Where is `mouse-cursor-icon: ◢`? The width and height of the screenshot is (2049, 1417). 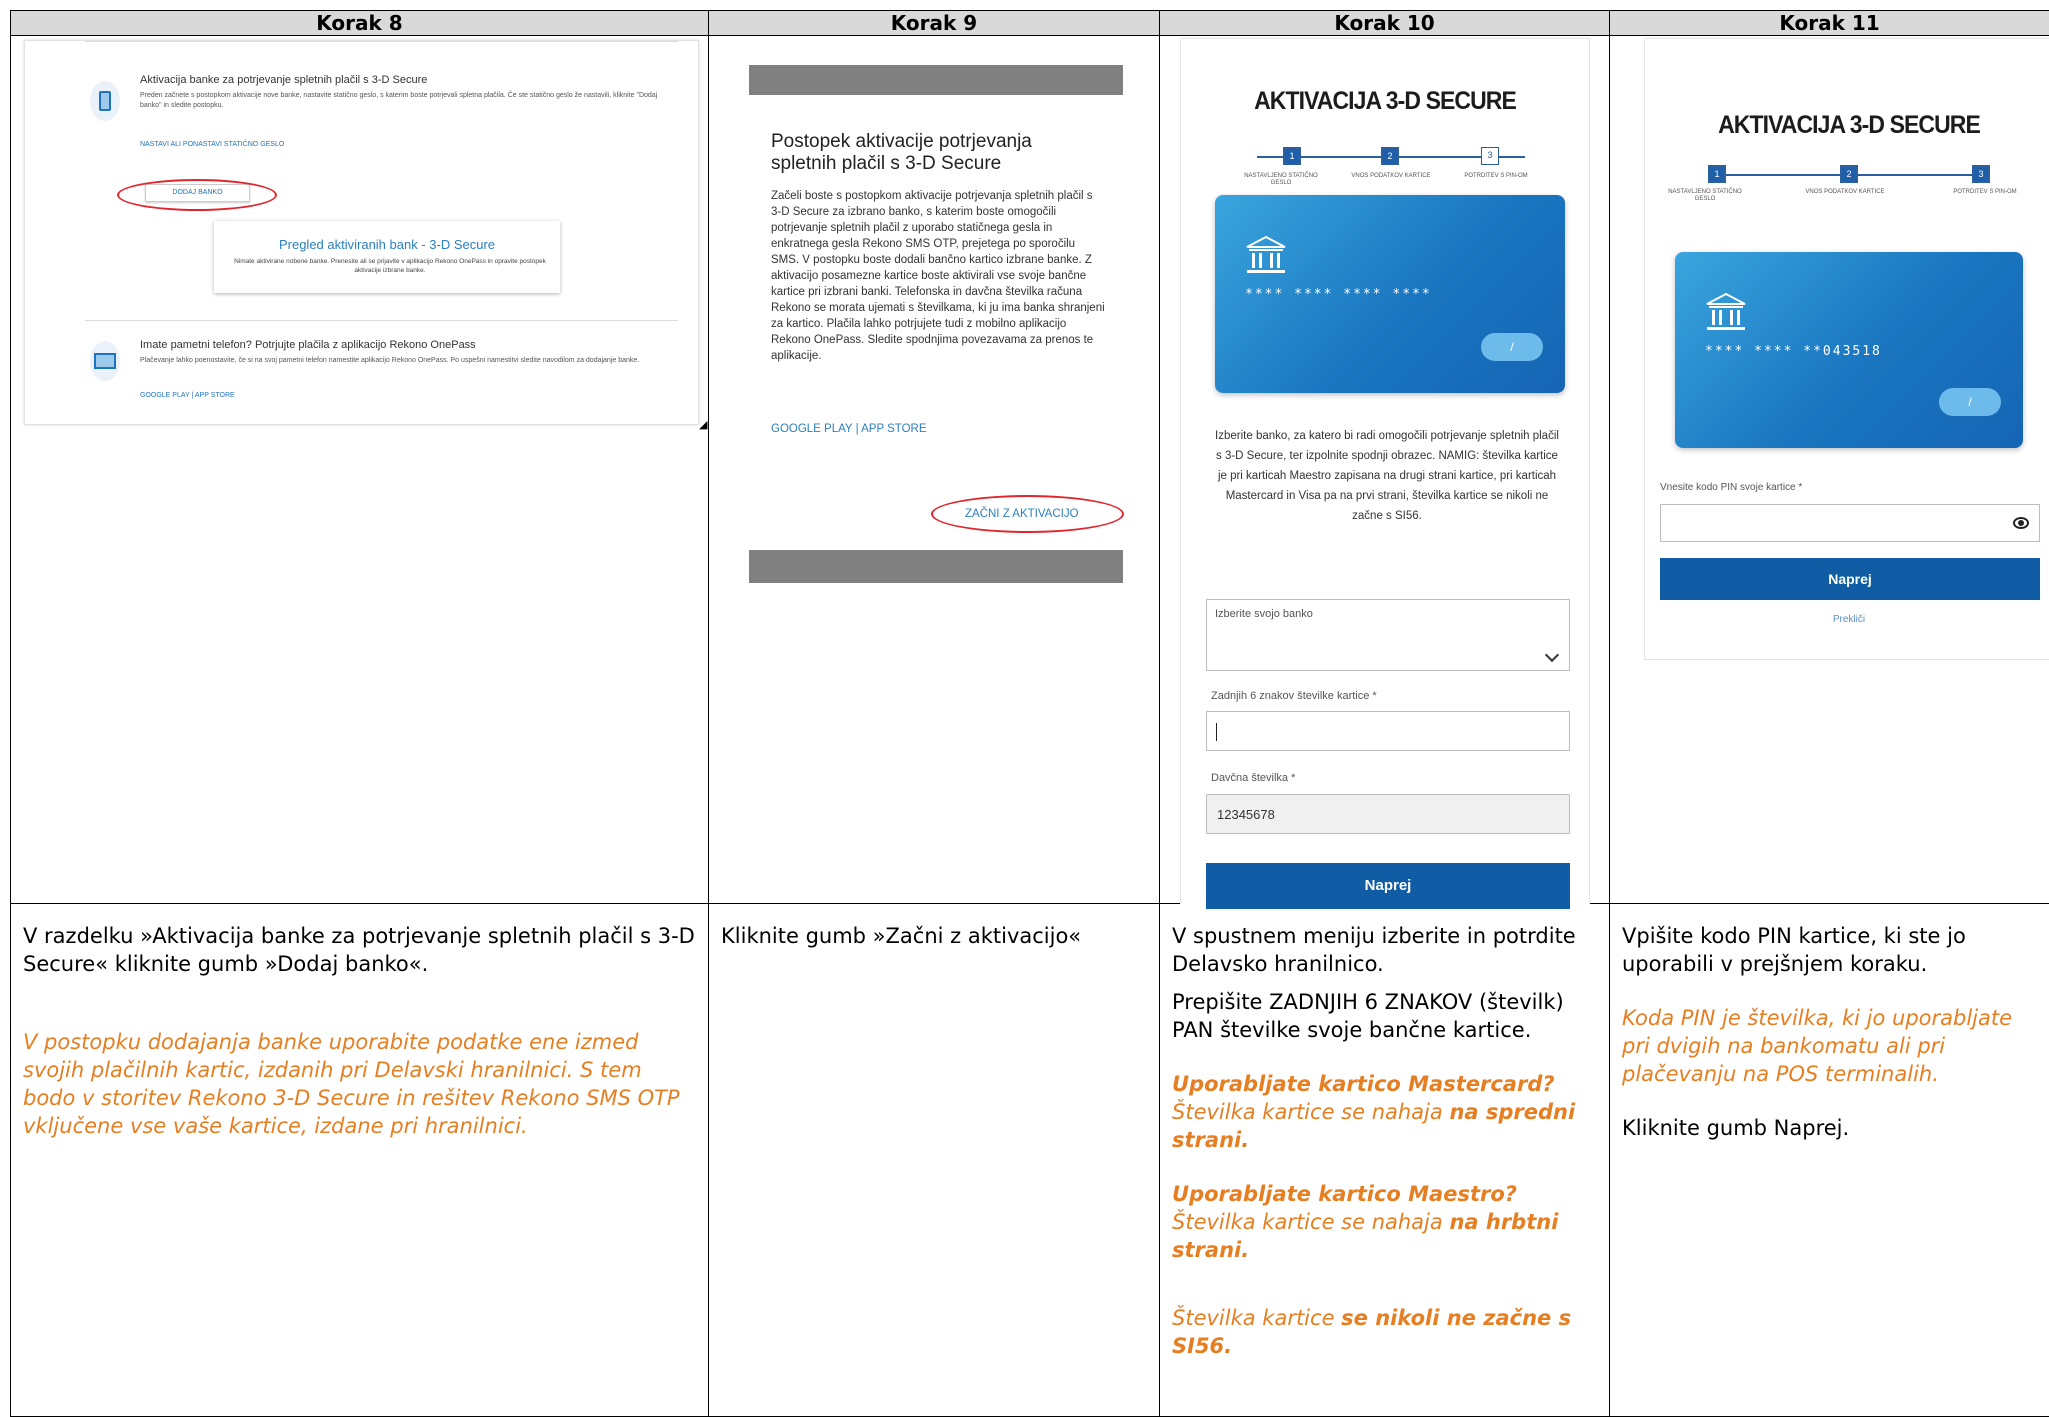 mouse-cursor-icon: ◢ is located at coordinates (703, 424).